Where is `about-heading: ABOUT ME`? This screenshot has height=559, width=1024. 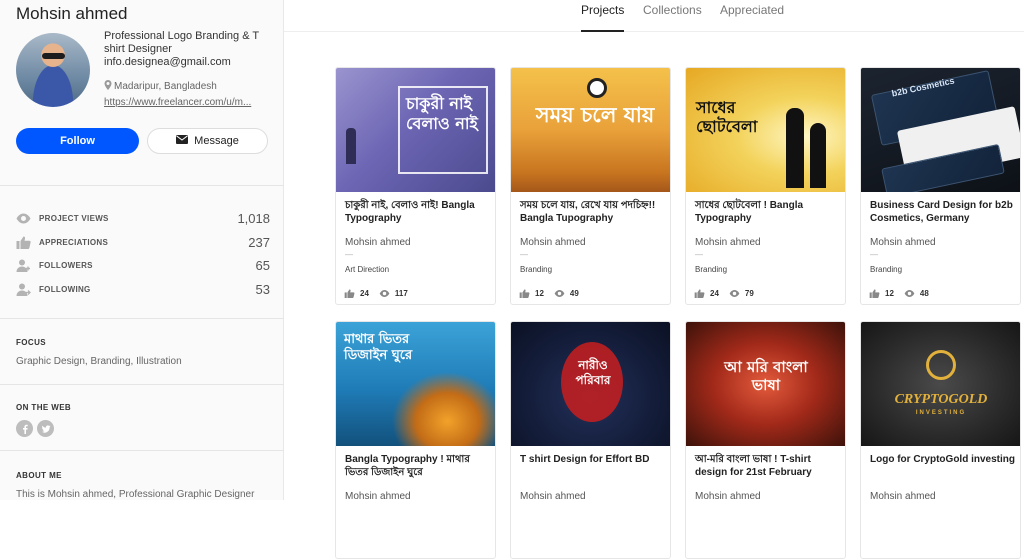 about-heading: ABOUT ME is located at coordinates (39, 475).